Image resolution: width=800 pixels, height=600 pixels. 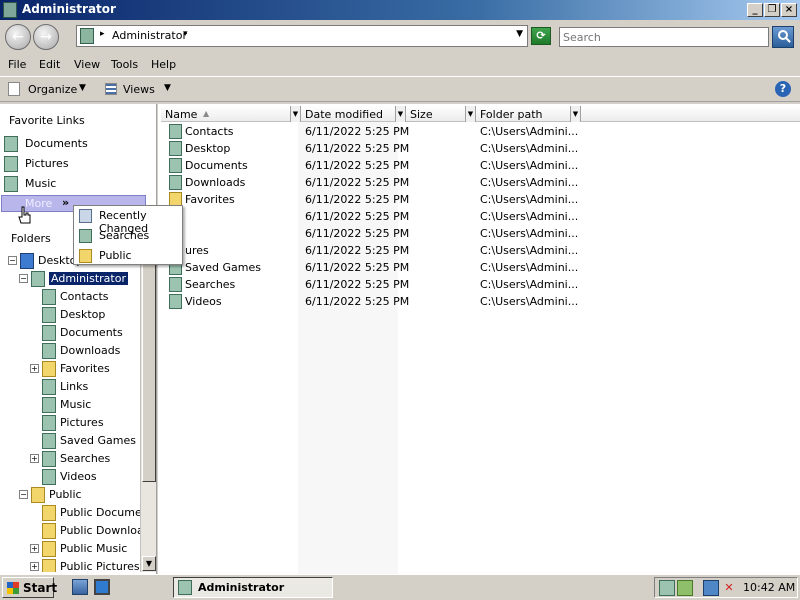 I want to click on views-dropdown-icon: ▼, so click(x=167, y=88).